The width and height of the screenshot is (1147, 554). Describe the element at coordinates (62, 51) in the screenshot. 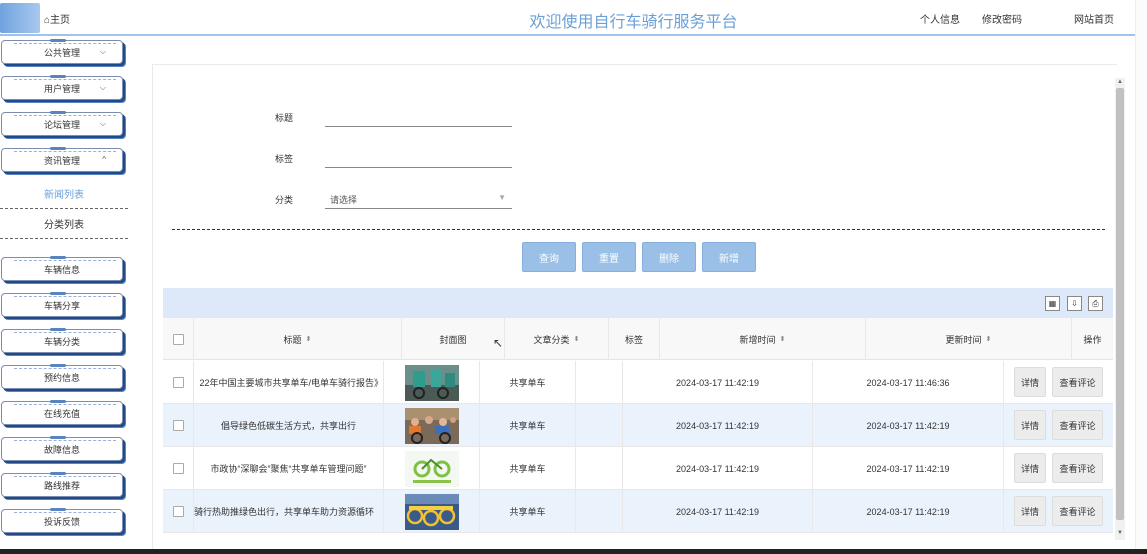

I see `menu-public-management: 公共管理 ⌵` at that location.